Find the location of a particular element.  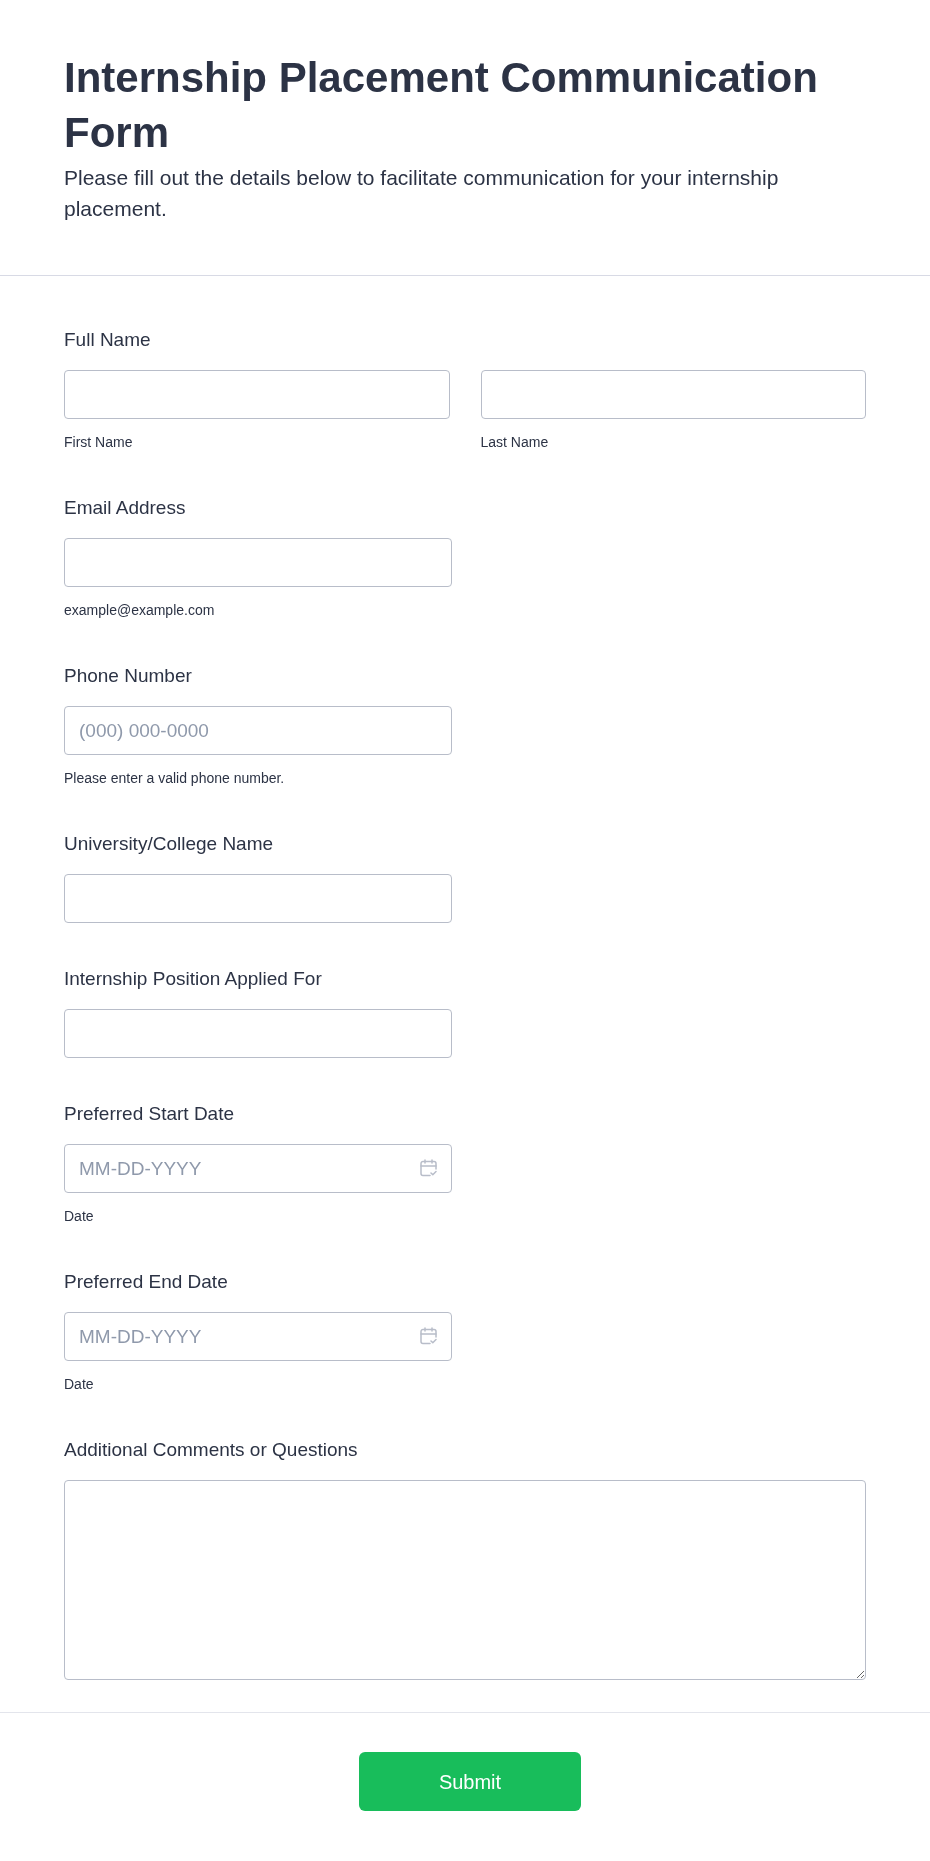

field-label: Internship Position Applied For is located at coordinates (193, 979).